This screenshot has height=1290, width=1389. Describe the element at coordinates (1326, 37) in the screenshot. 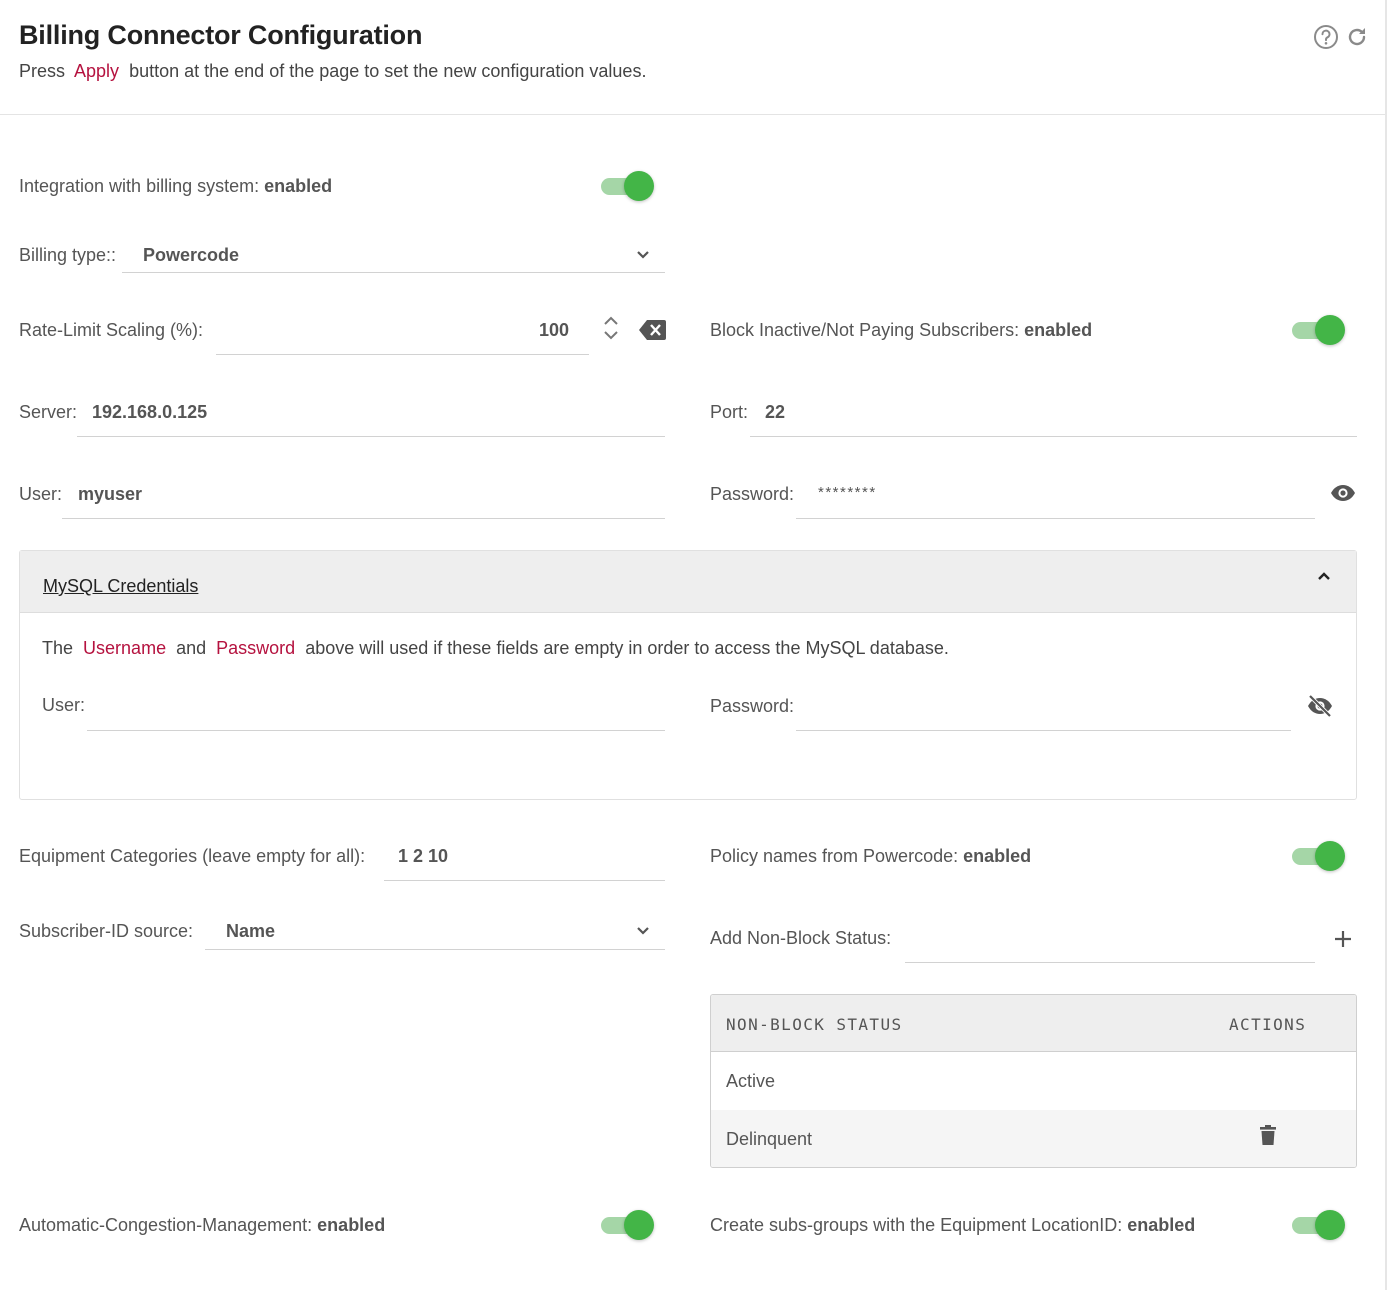

I see `help-icon` at that location.